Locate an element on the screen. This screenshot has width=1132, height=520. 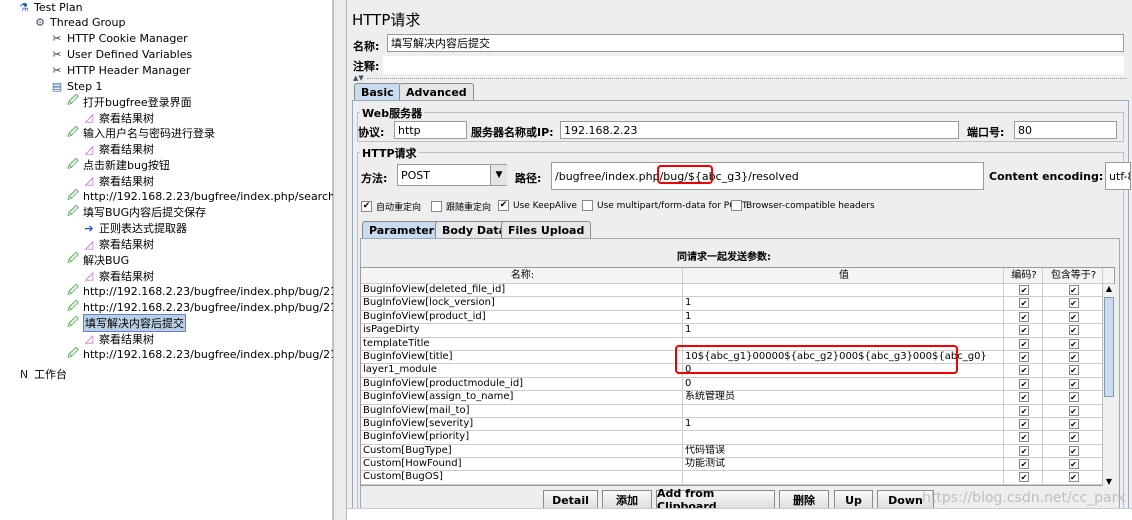
add-from-clipboard-button: Add from Clipboard is located at coordinates (715, 500).